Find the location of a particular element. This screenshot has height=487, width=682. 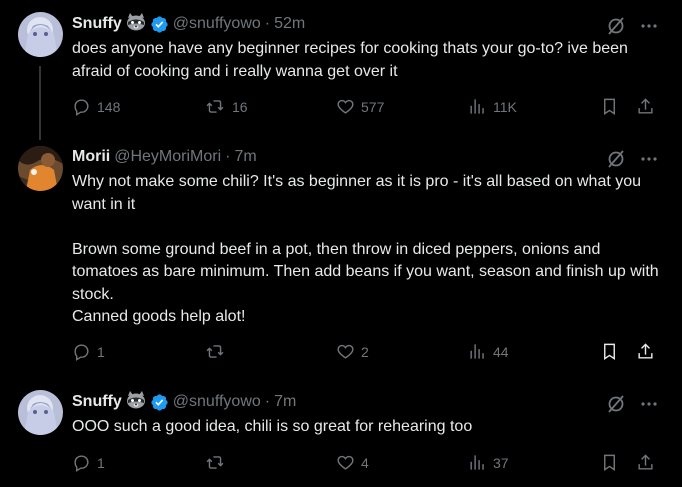

handle: @HeyMoriMori is located at coordinates (167, 157).